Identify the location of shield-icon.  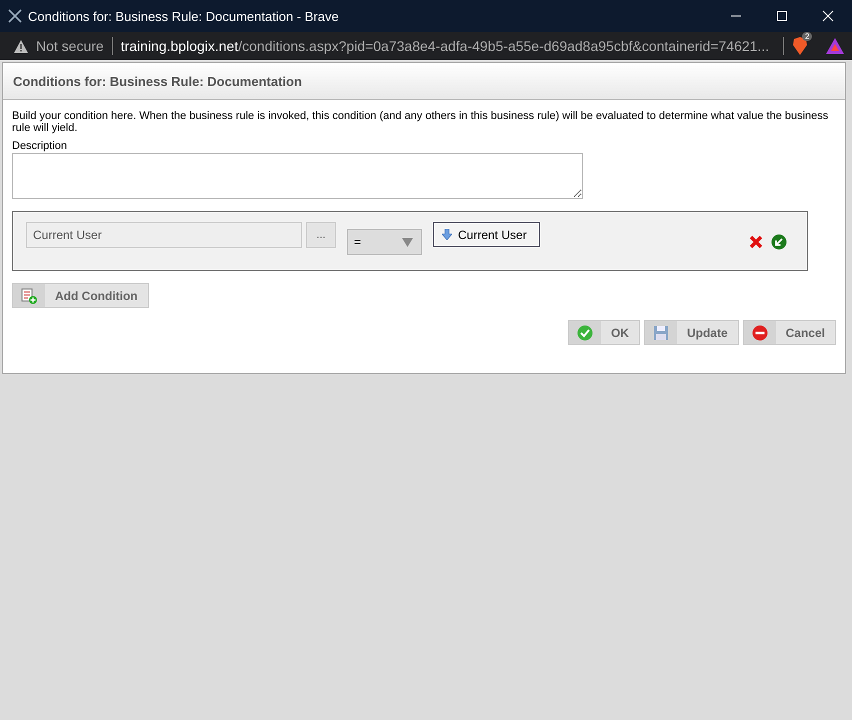
(800, 46).